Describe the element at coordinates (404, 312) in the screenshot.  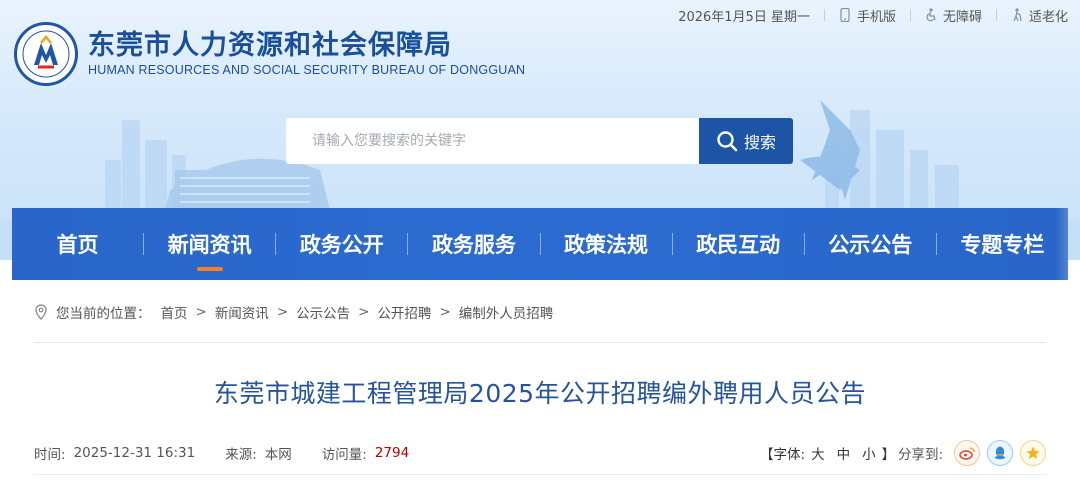
I see `breadcrumb-recruitment: 公开招聘` at that location.